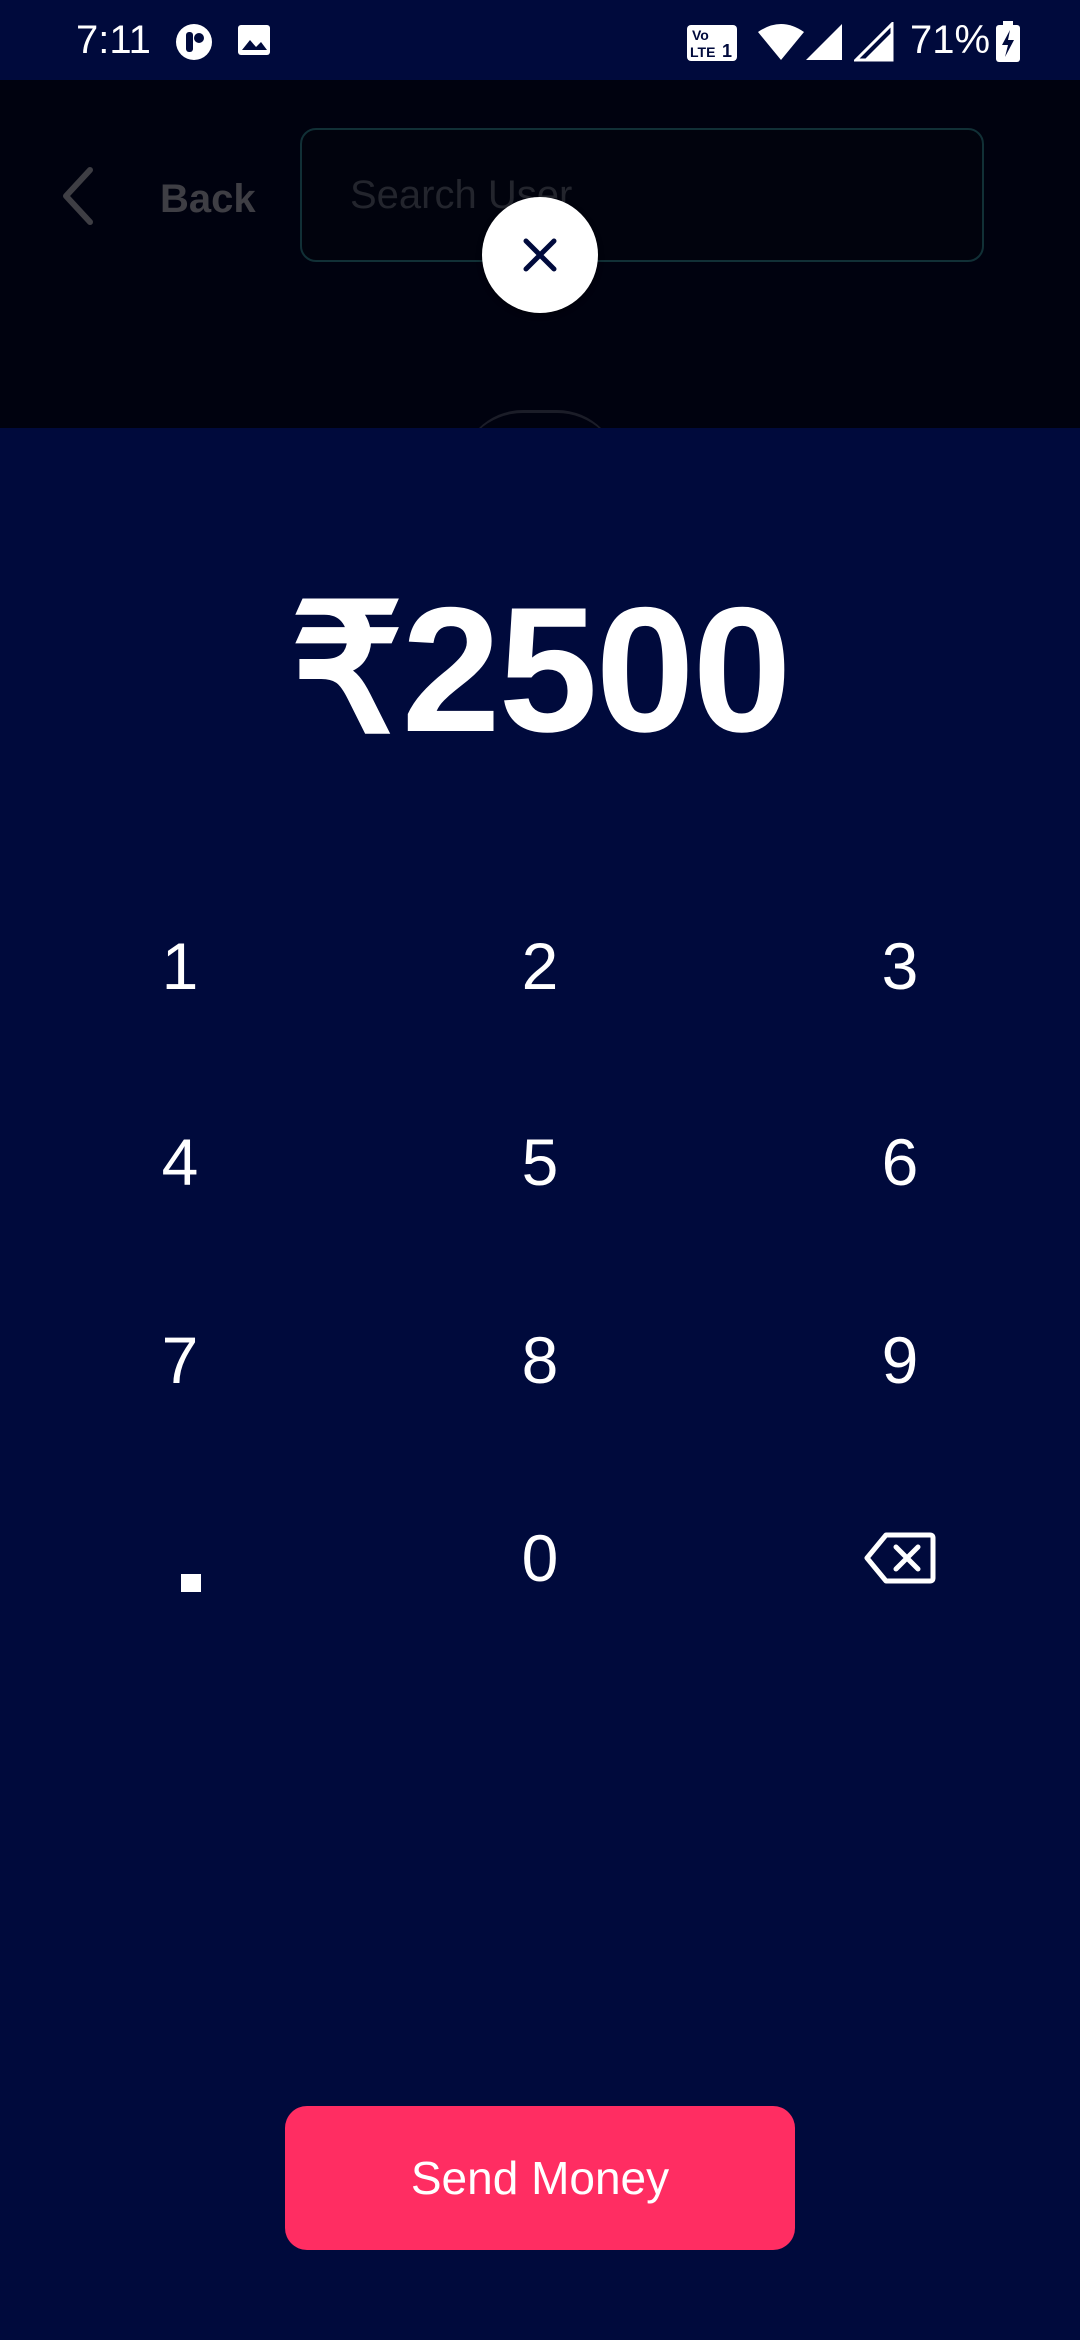 The height and width of the screenshot is (2340, 1080). Describe the element at coordinates (191, 1583) in the screenshot. I see `decimal-point-icon` at that location.